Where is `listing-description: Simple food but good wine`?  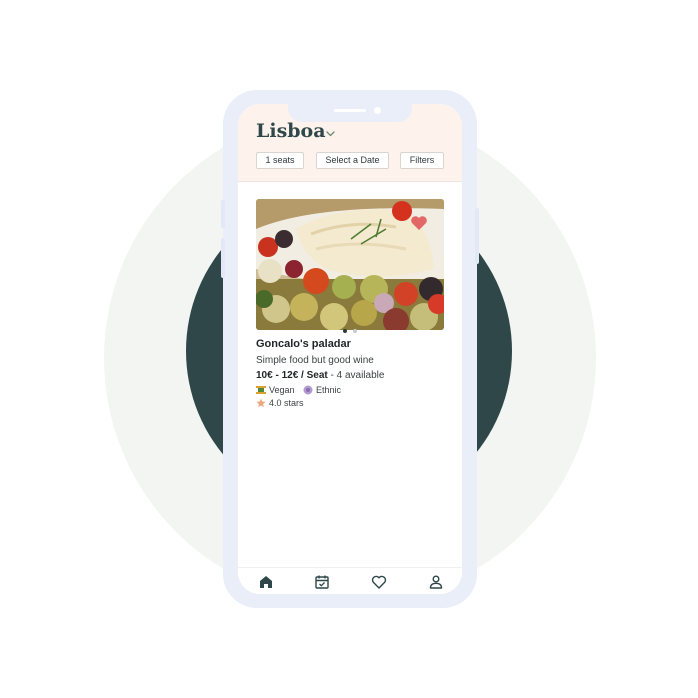 listing-description: Simple food but good wine is located at coordinates (315, 360).